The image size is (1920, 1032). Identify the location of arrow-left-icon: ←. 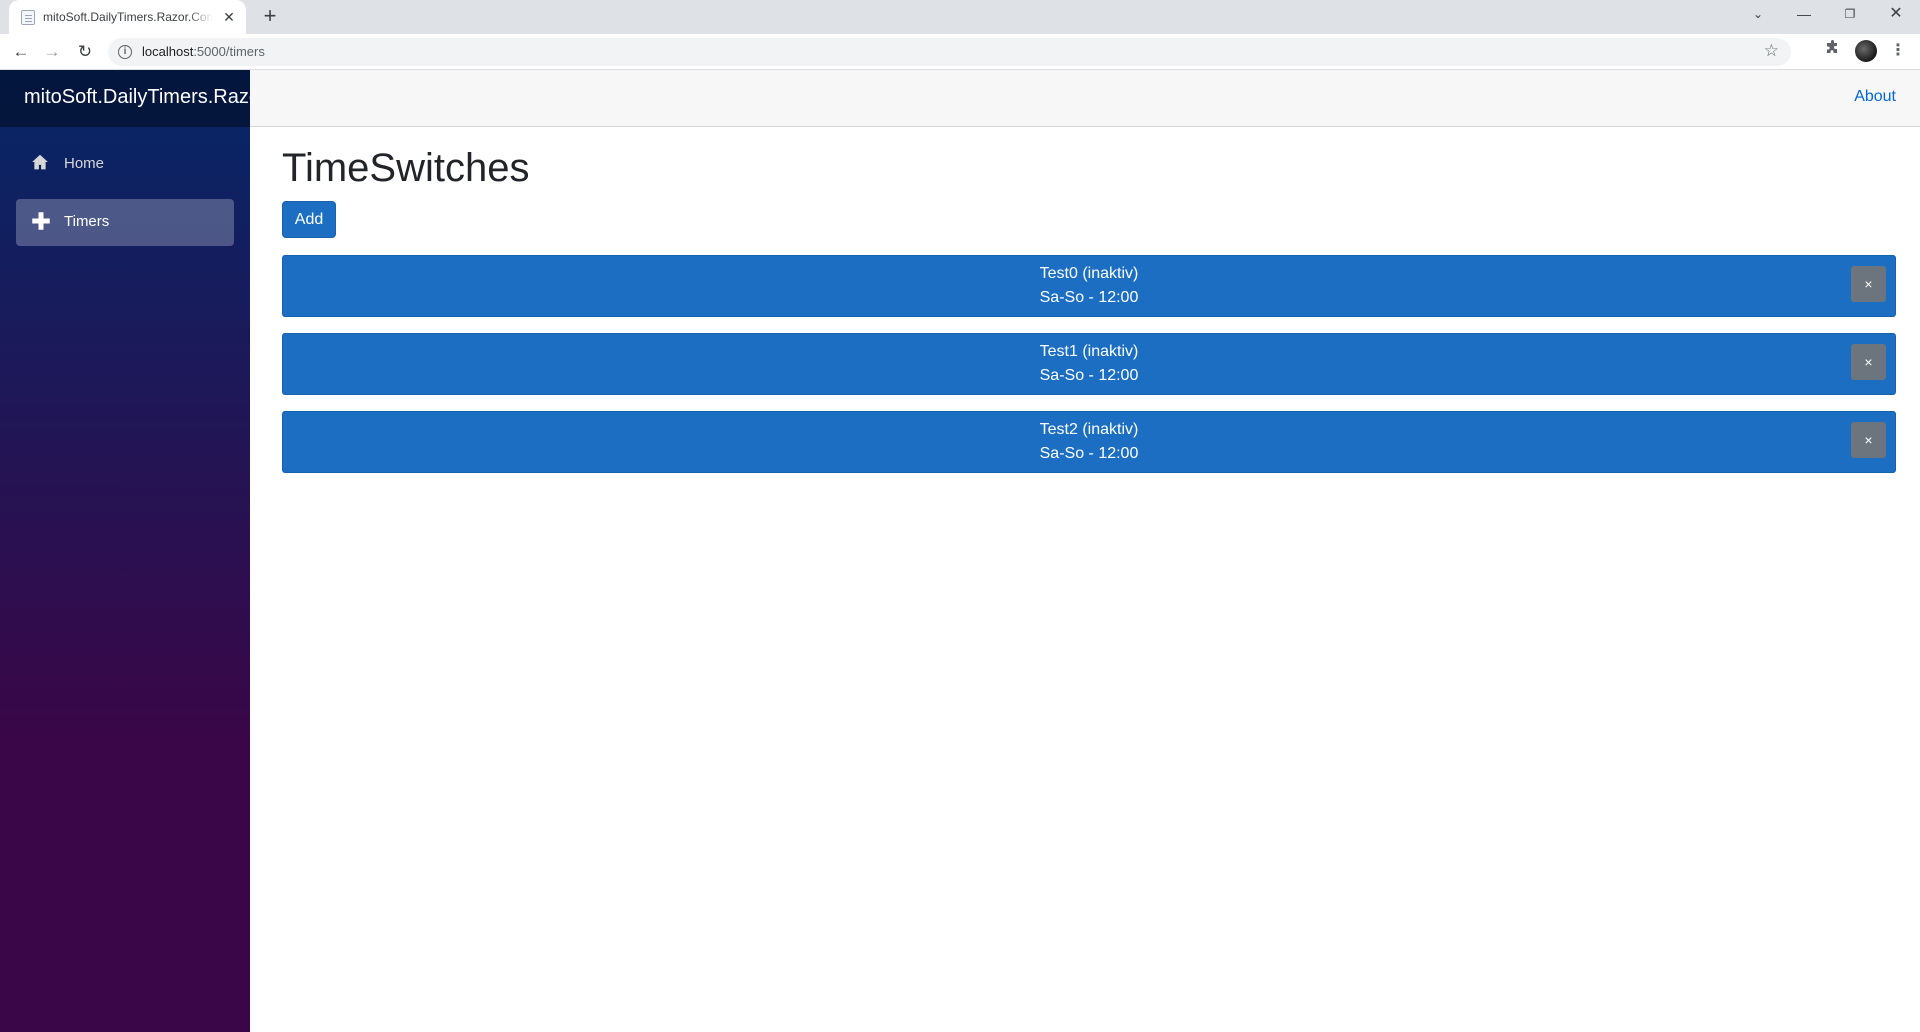
(21, 52).